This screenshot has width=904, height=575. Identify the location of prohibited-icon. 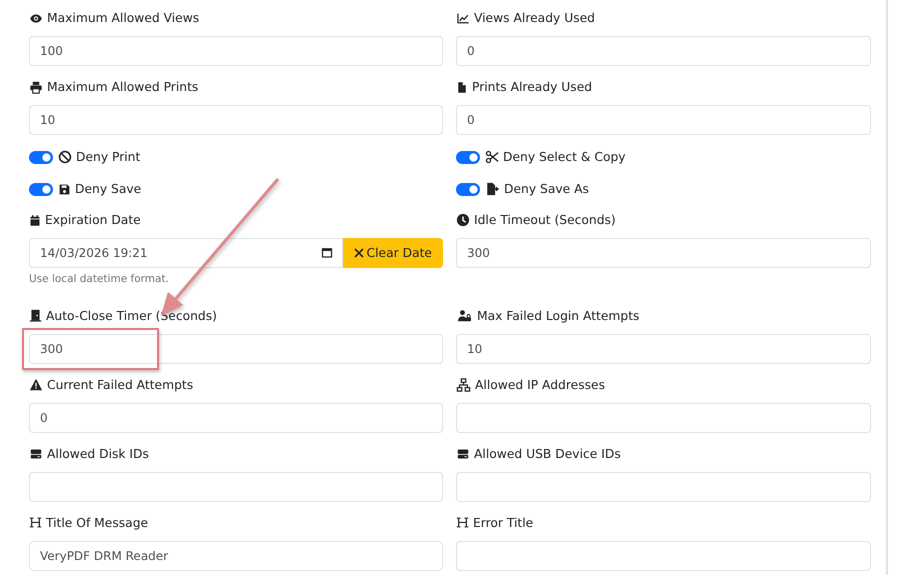
(65, 157).